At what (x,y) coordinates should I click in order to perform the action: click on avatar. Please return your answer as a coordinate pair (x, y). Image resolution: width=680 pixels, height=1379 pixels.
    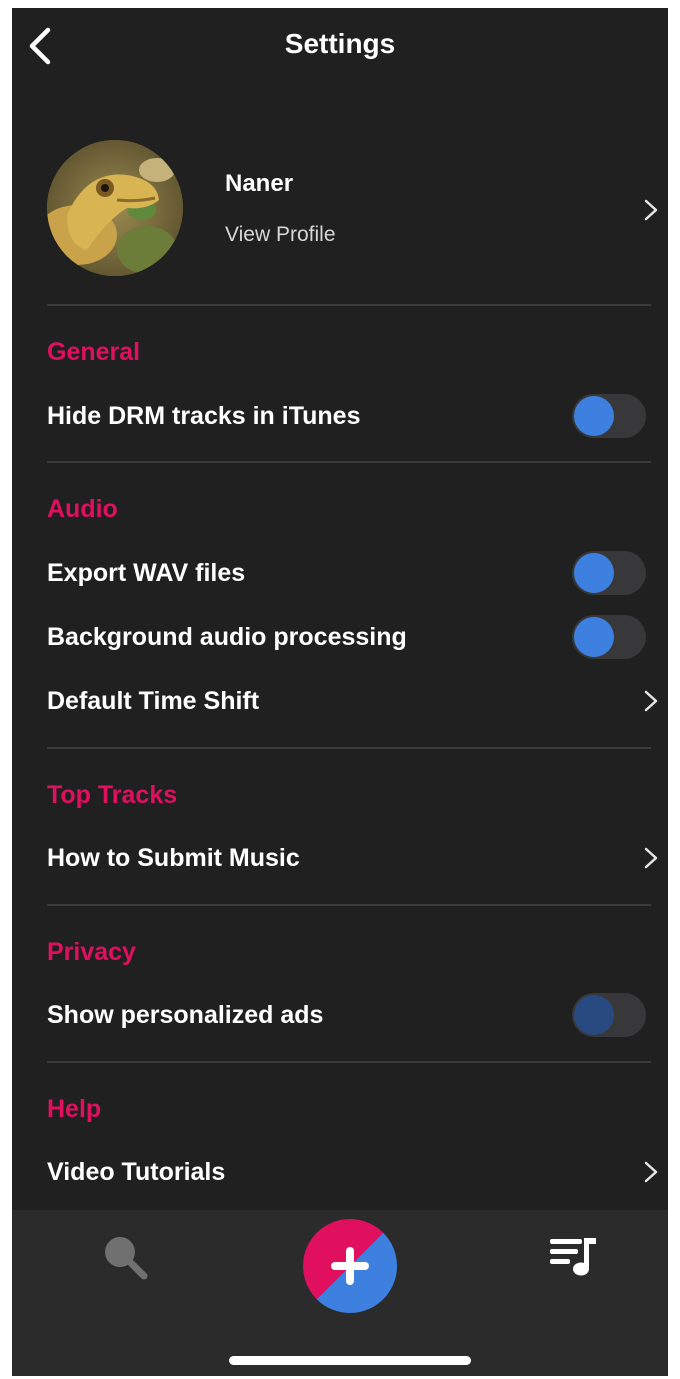
    Looking at the image, I should click on (115, 208).